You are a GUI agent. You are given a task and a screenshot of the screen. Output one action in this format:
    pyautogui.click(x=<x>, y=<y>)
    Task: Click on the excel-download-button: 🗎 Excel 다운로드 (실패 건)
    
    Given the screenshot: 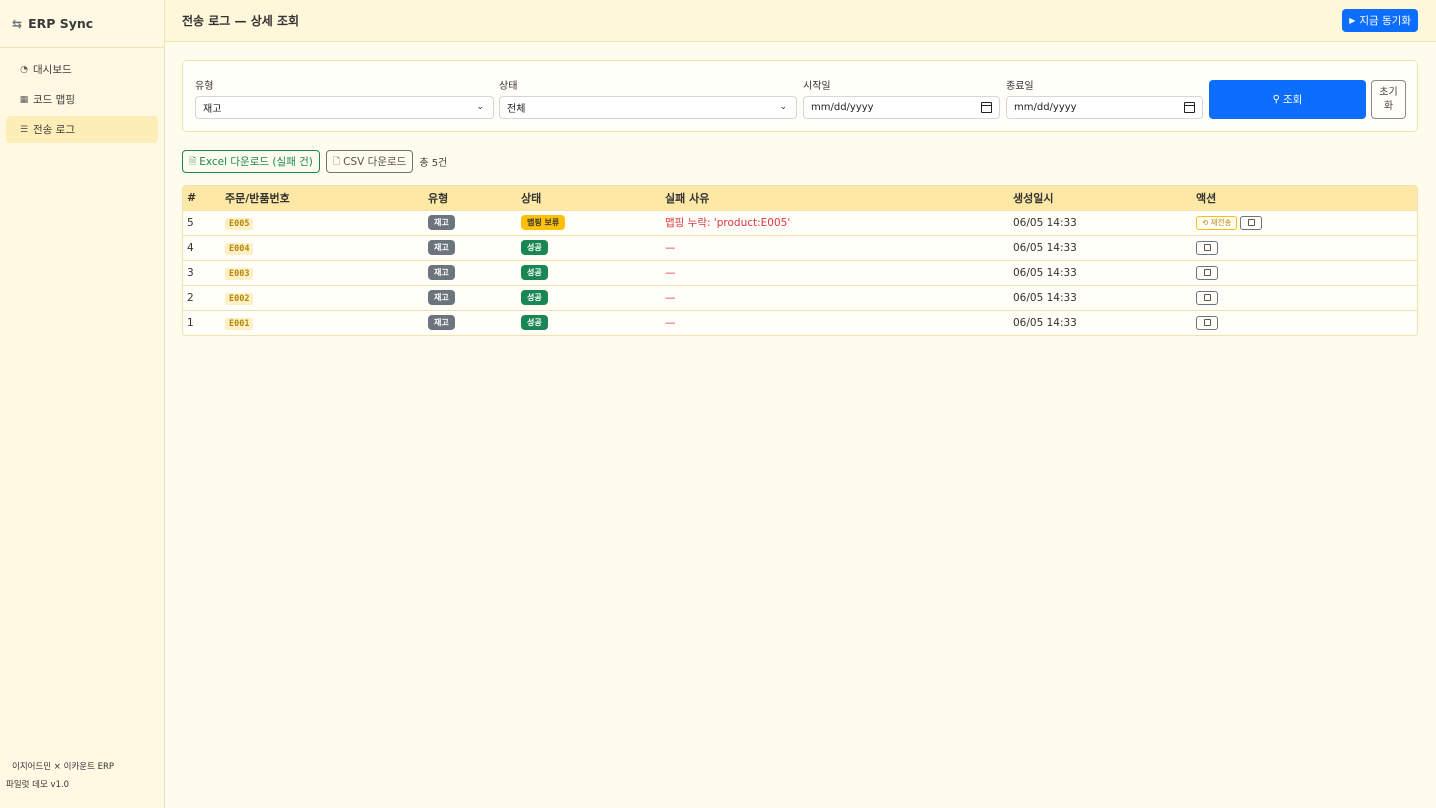 What is the action you would take?
    pyautogui.click(x=251, y=161)
    